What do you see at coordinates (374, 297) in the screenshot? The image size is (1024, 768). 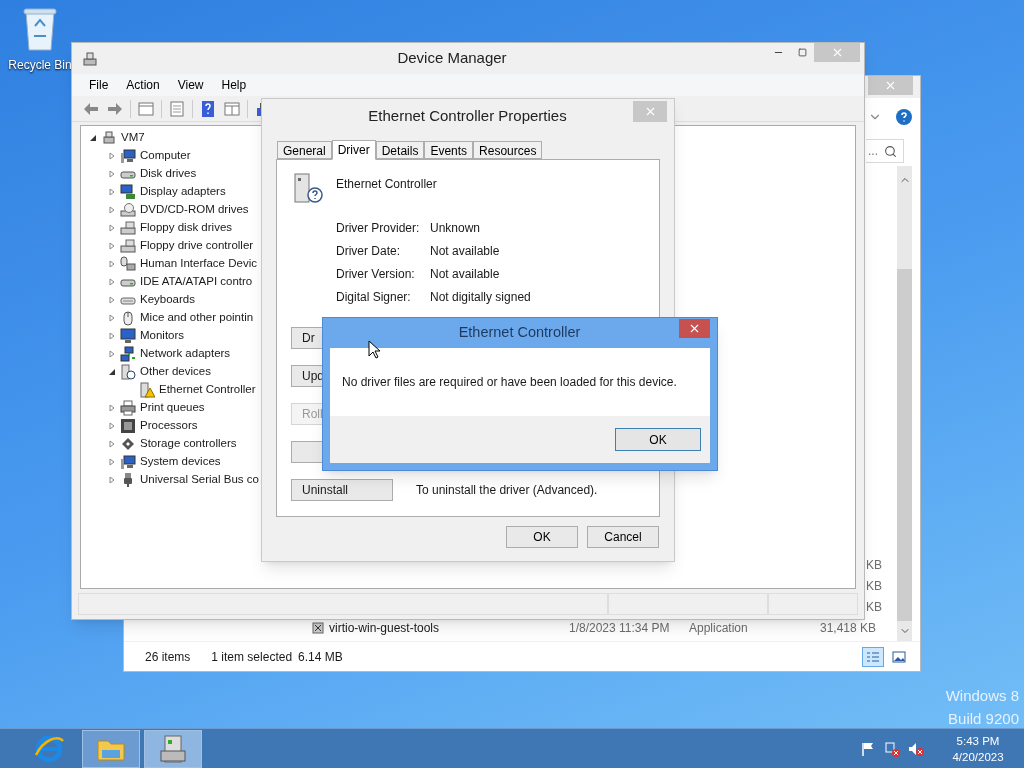 I see `field-label: Digital Signer:` at bounding box center [374, 297].